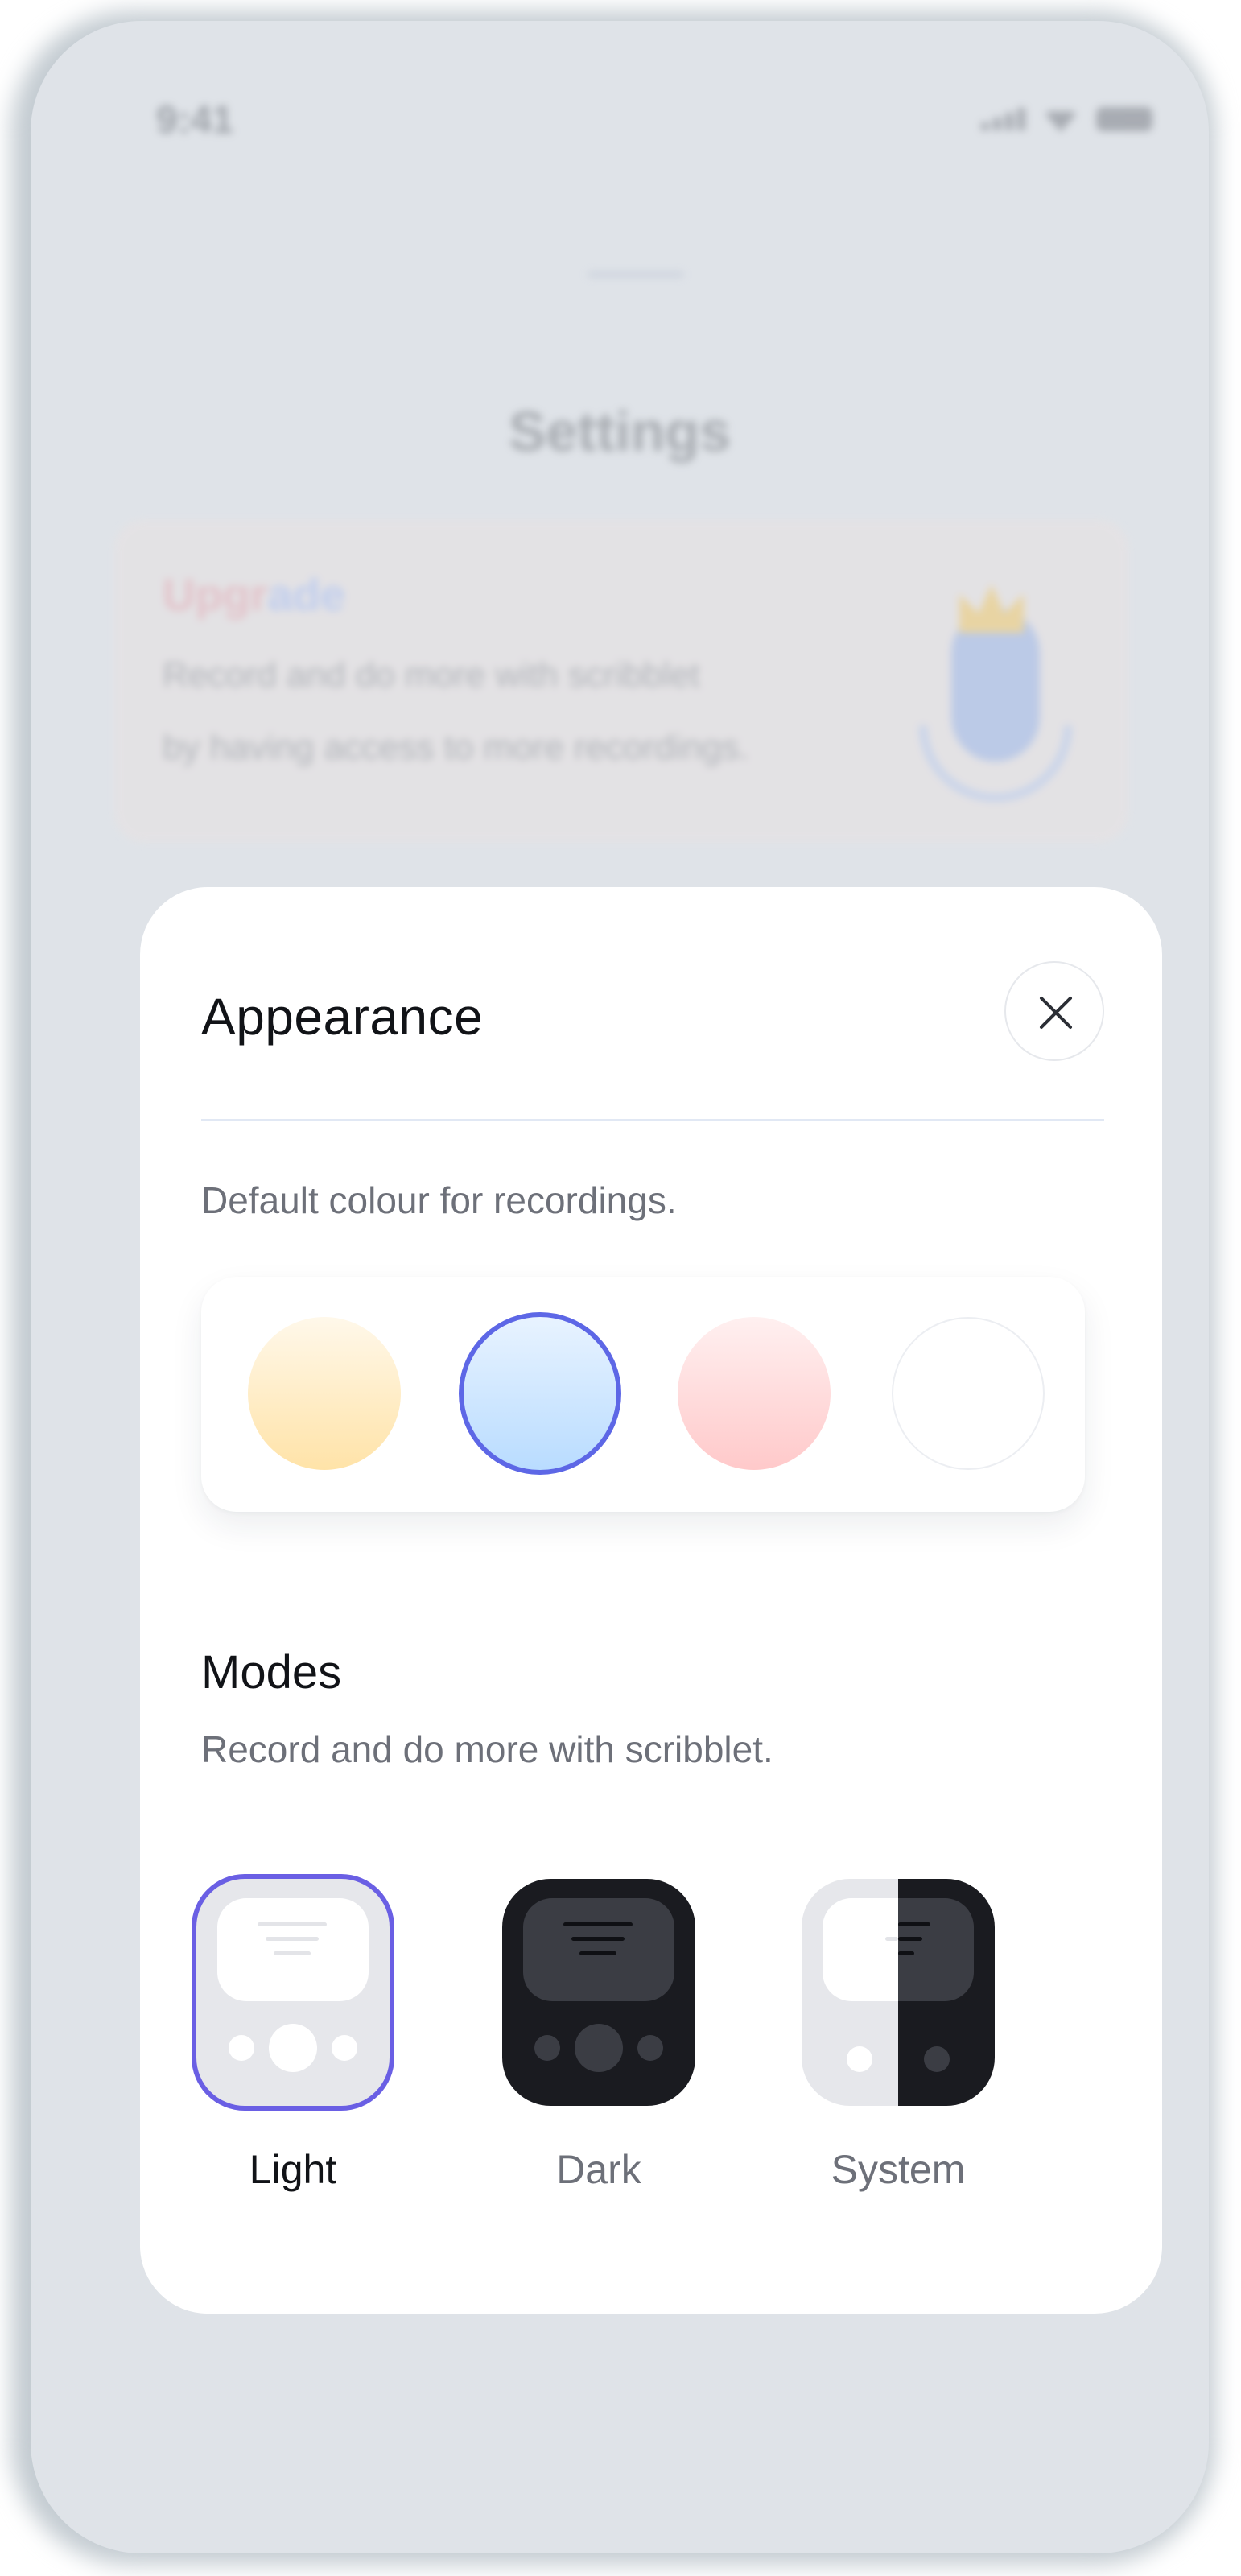 The height and width of the screenshot is (2576, 1241). I want to click on modes-subtitle: Record and do more with scribblet., so click(487, 1749).